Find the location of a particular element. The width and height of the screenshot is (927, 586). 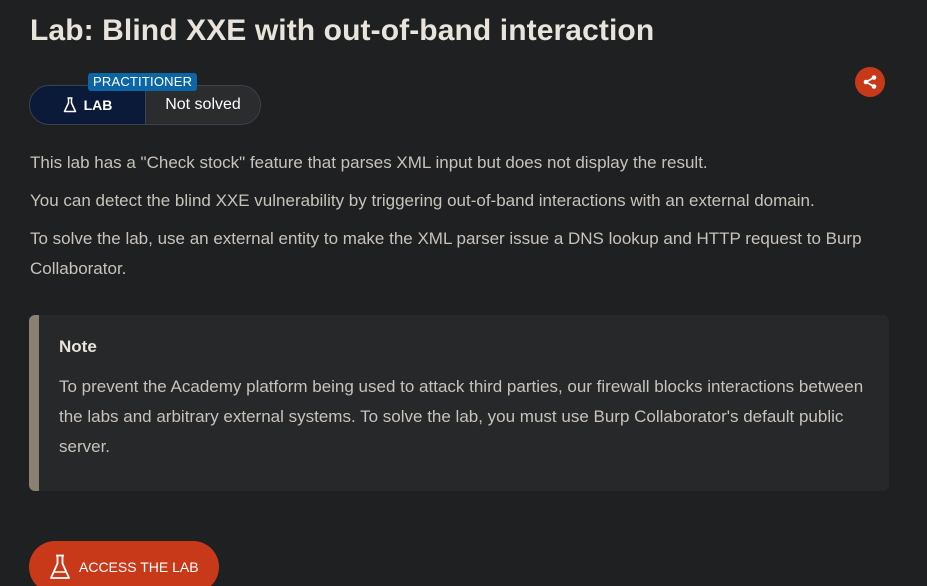

note-title: Note is located at coordinates (78, 346).